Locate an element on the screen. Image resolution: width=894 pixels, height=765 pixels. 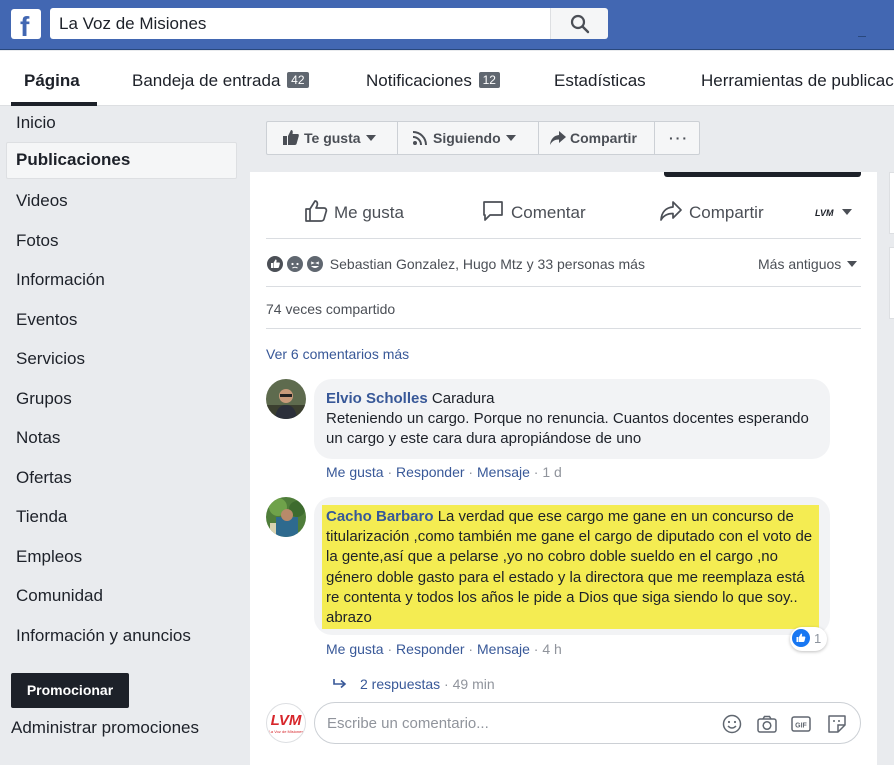
sidebar-item-home: Inicio is located at coordinates (36, 123).